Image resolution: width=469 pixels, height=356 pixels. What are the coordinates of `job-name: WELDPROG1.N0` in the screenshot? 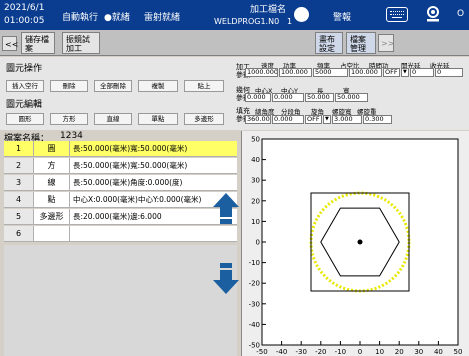 It's located at (247, 21).